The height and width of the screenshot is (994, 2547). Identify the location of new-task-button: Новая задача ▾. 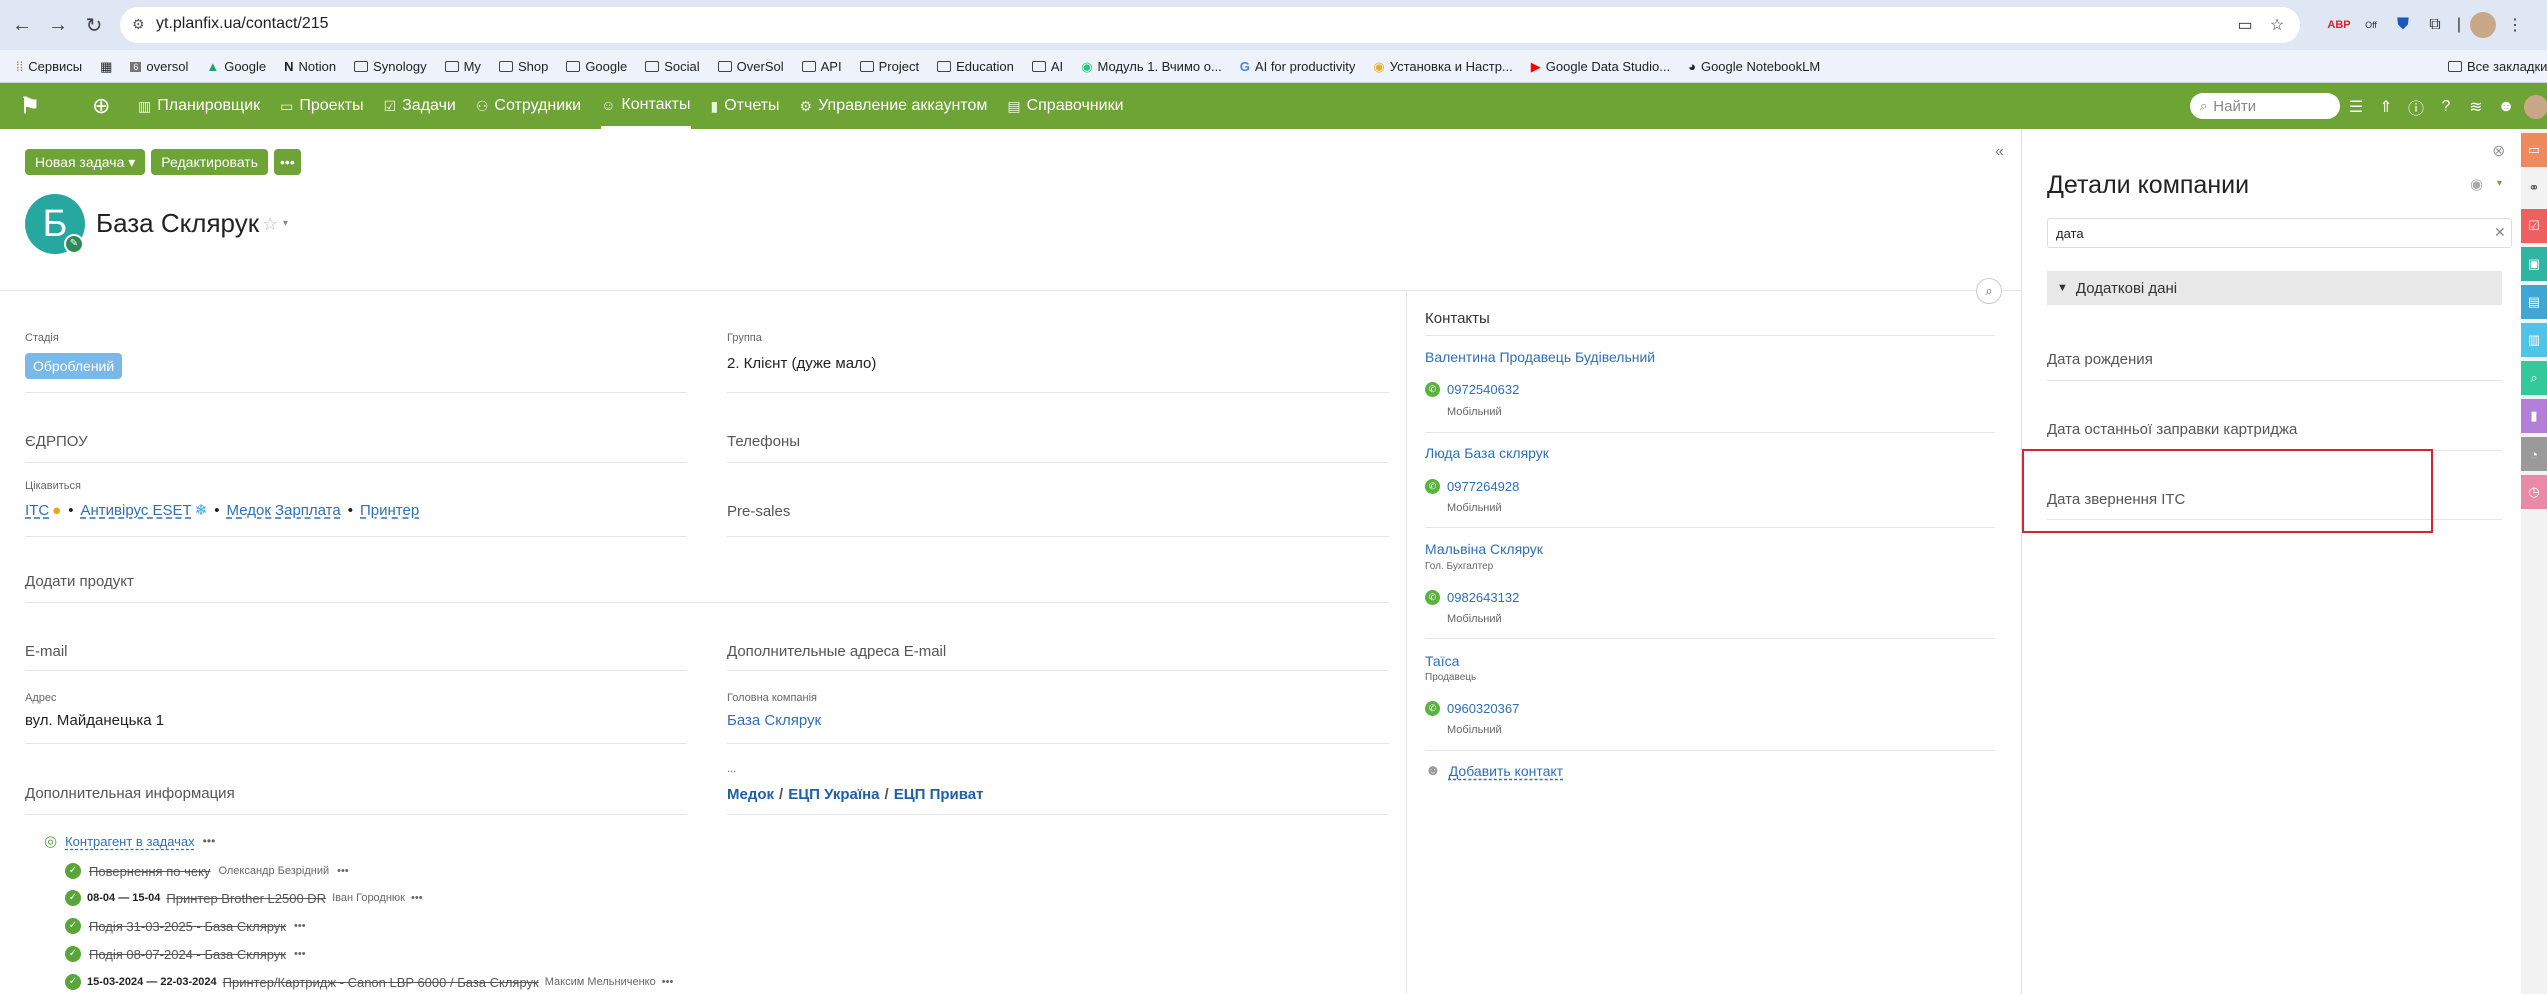
(85, 162).